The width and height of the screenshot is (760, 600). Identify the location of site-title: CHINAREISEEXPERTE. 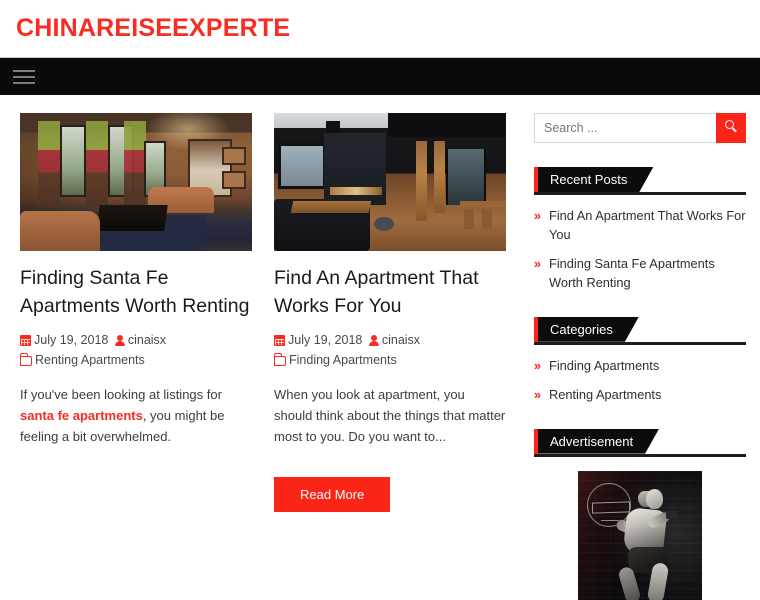
(153, 28).